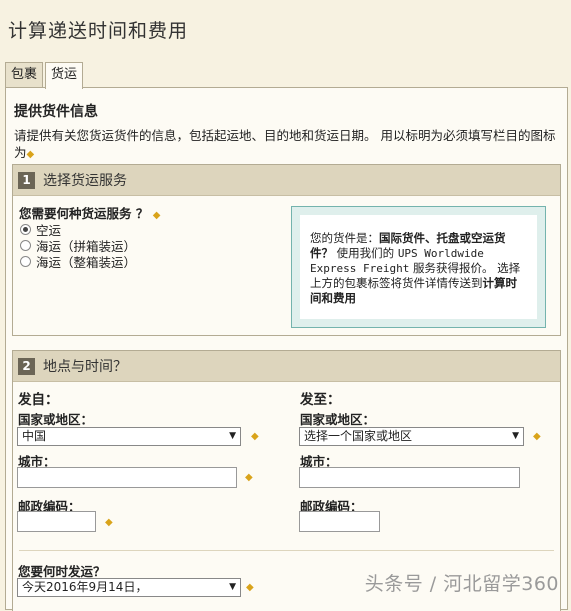 This screenshot has height=611, width=571. Describe the element at coordinates (358, 436) in the screenshot. I see `to-country-value: 选择一个国家或地区` at that location.